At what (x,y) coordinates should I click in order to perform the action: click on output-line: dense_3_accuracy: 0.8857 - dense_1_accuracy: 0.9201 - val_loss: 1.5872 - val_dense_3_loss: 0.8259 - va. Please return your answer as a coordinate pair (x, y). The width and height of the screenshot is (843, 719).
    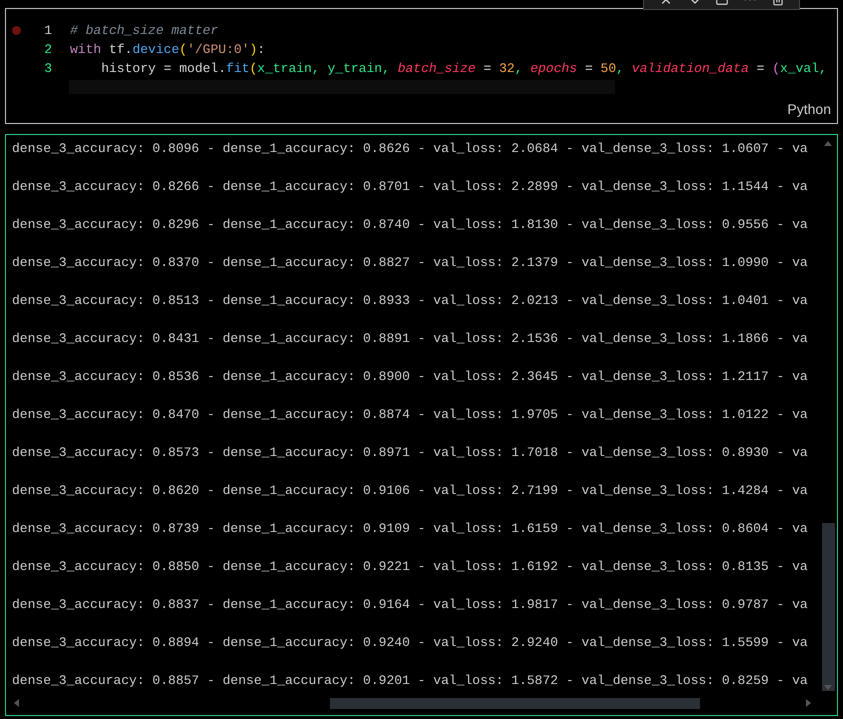
    Looking at the image, I should click on (410, 680).